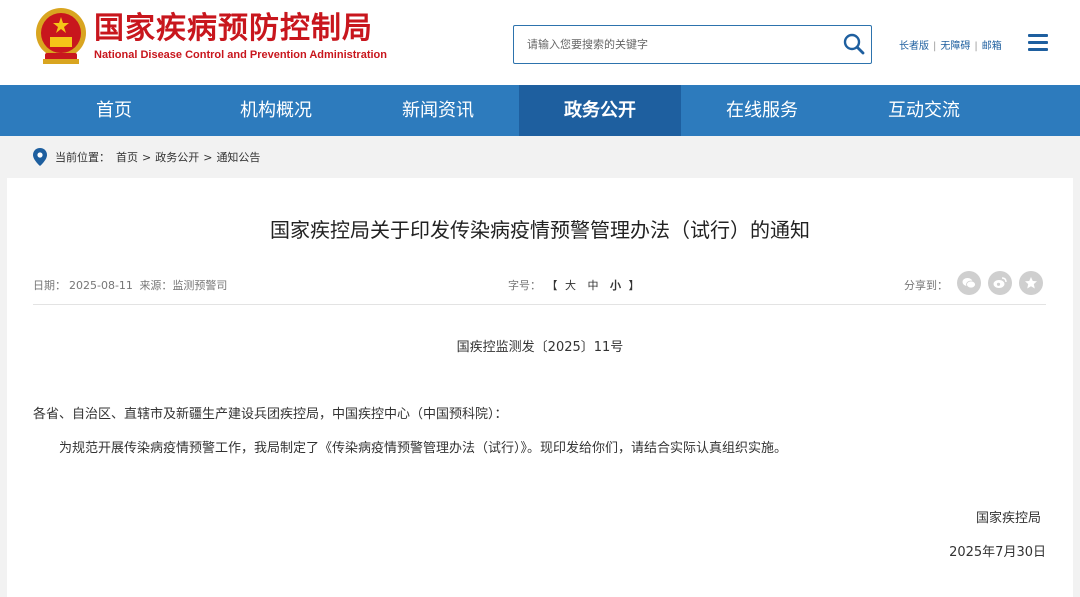 The width and height of the screenshot is (1080, 597). I want to click on national-emblem-icon, so click(61, 36).